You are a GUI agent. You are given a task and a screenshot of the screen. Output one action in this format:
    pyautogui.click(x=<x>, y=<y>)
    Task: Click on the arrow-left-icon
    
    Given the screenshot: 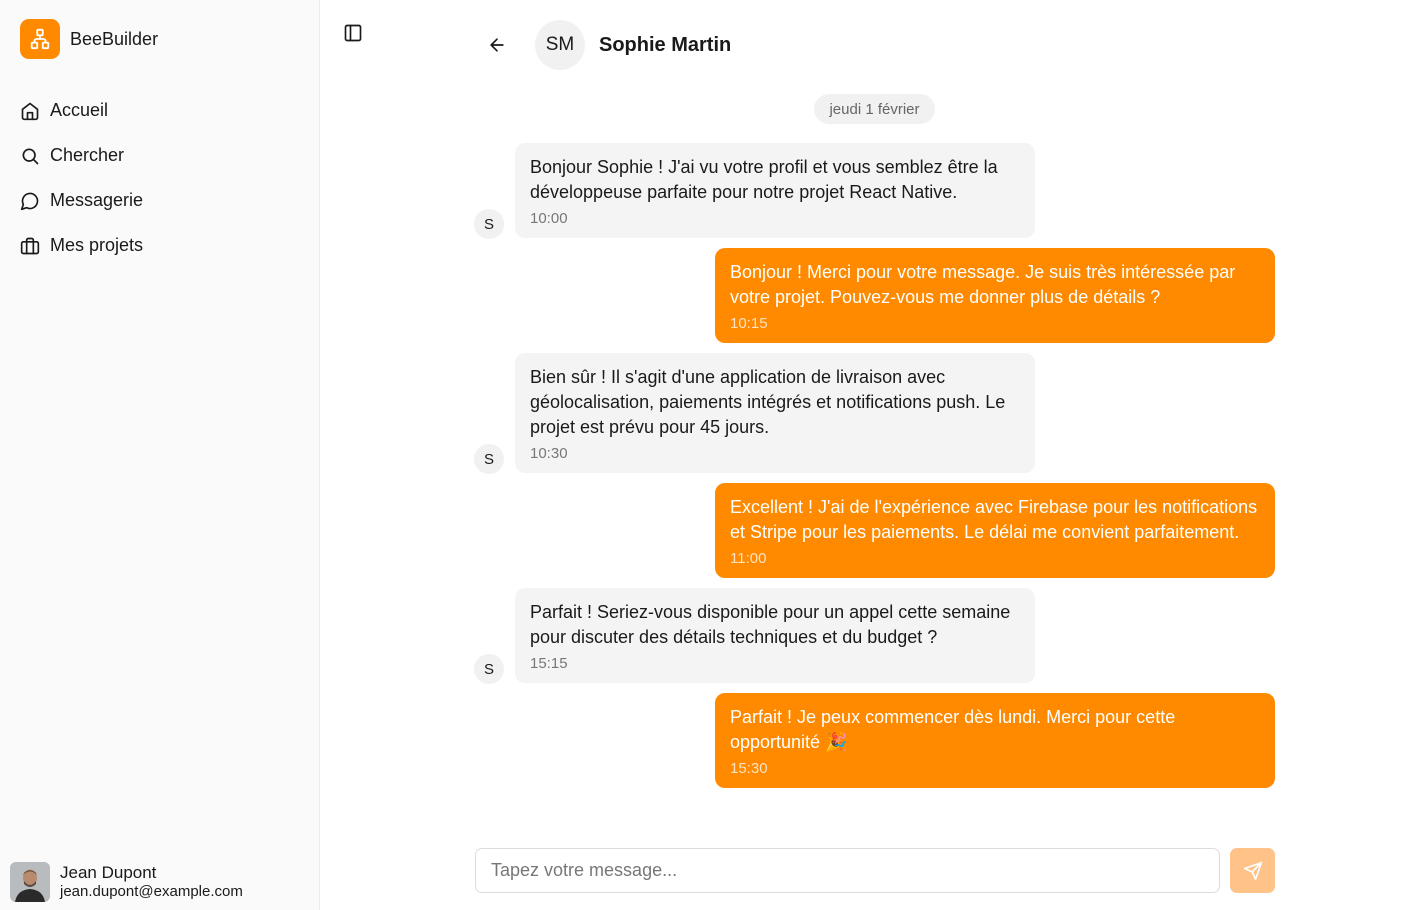 What is the action you would take?
    pyautogui.click(x=497, y=45)
    